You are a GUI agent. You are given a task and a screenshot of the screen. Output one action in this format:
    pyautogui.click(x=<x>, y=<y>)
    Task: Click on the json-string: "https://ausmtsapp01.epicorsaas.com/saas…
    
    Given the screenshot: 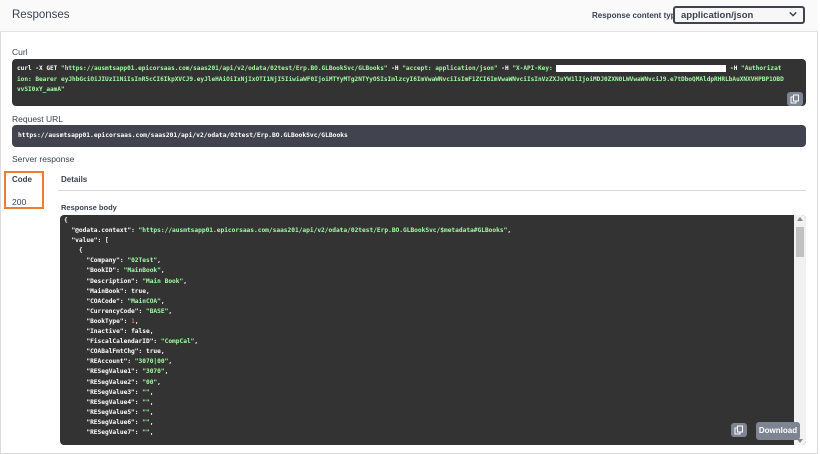 What is the action you would take?
    pyautogui.click(x=323, y=231)
    